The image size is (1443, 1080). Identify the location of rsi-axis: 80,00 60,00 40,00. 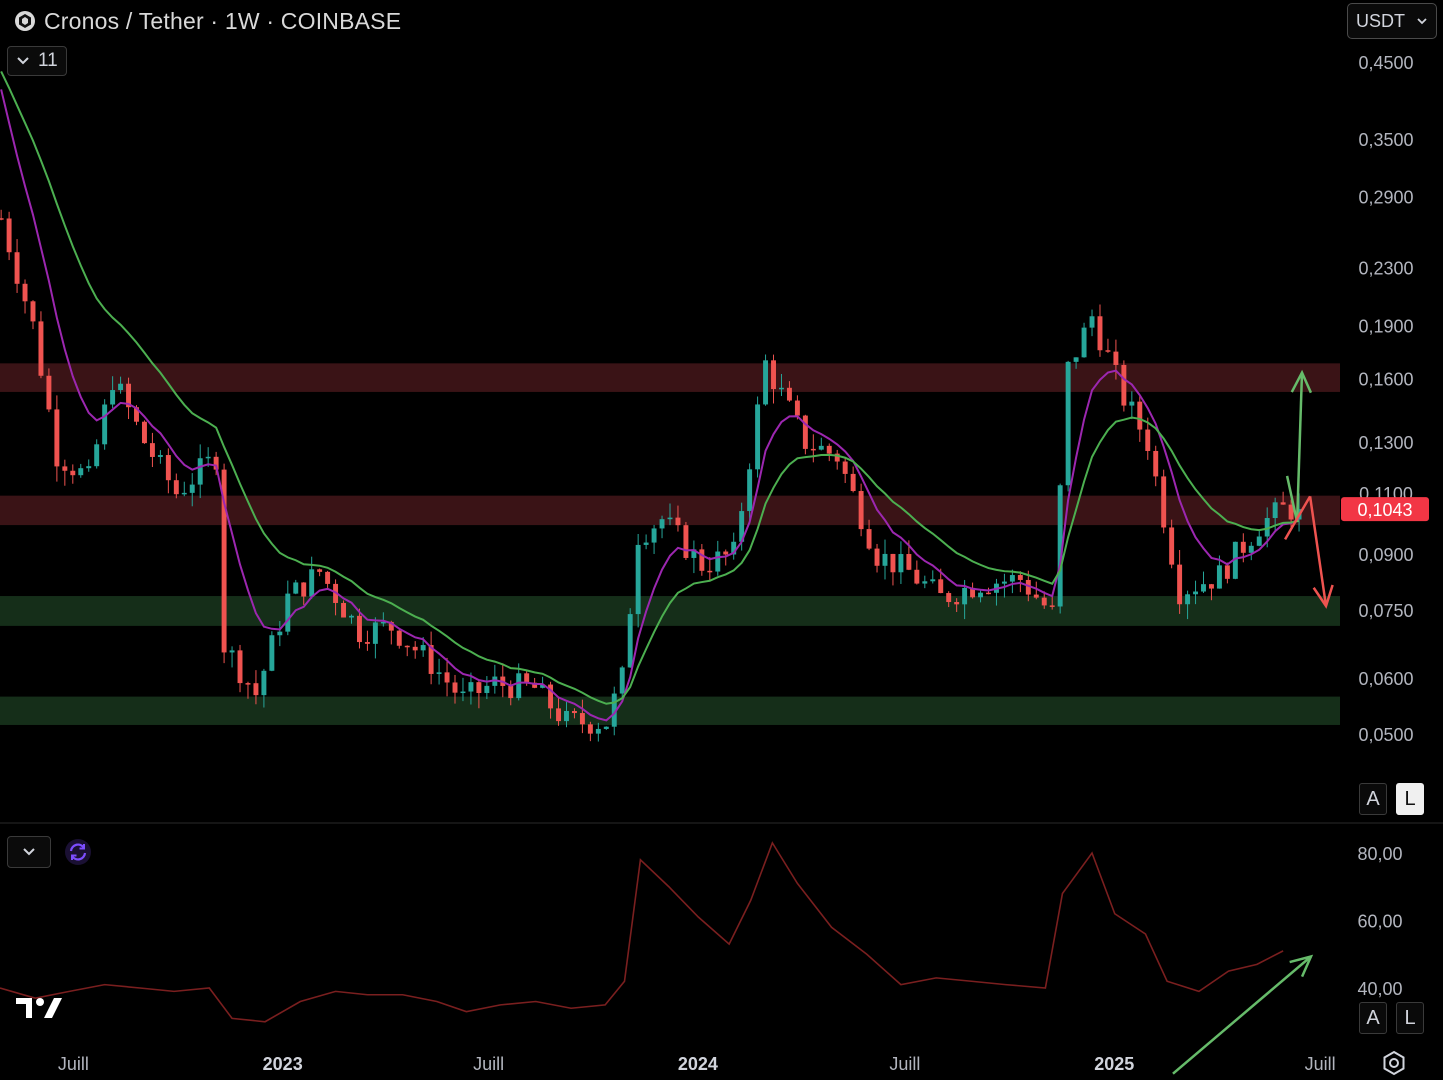
(1379, 921).